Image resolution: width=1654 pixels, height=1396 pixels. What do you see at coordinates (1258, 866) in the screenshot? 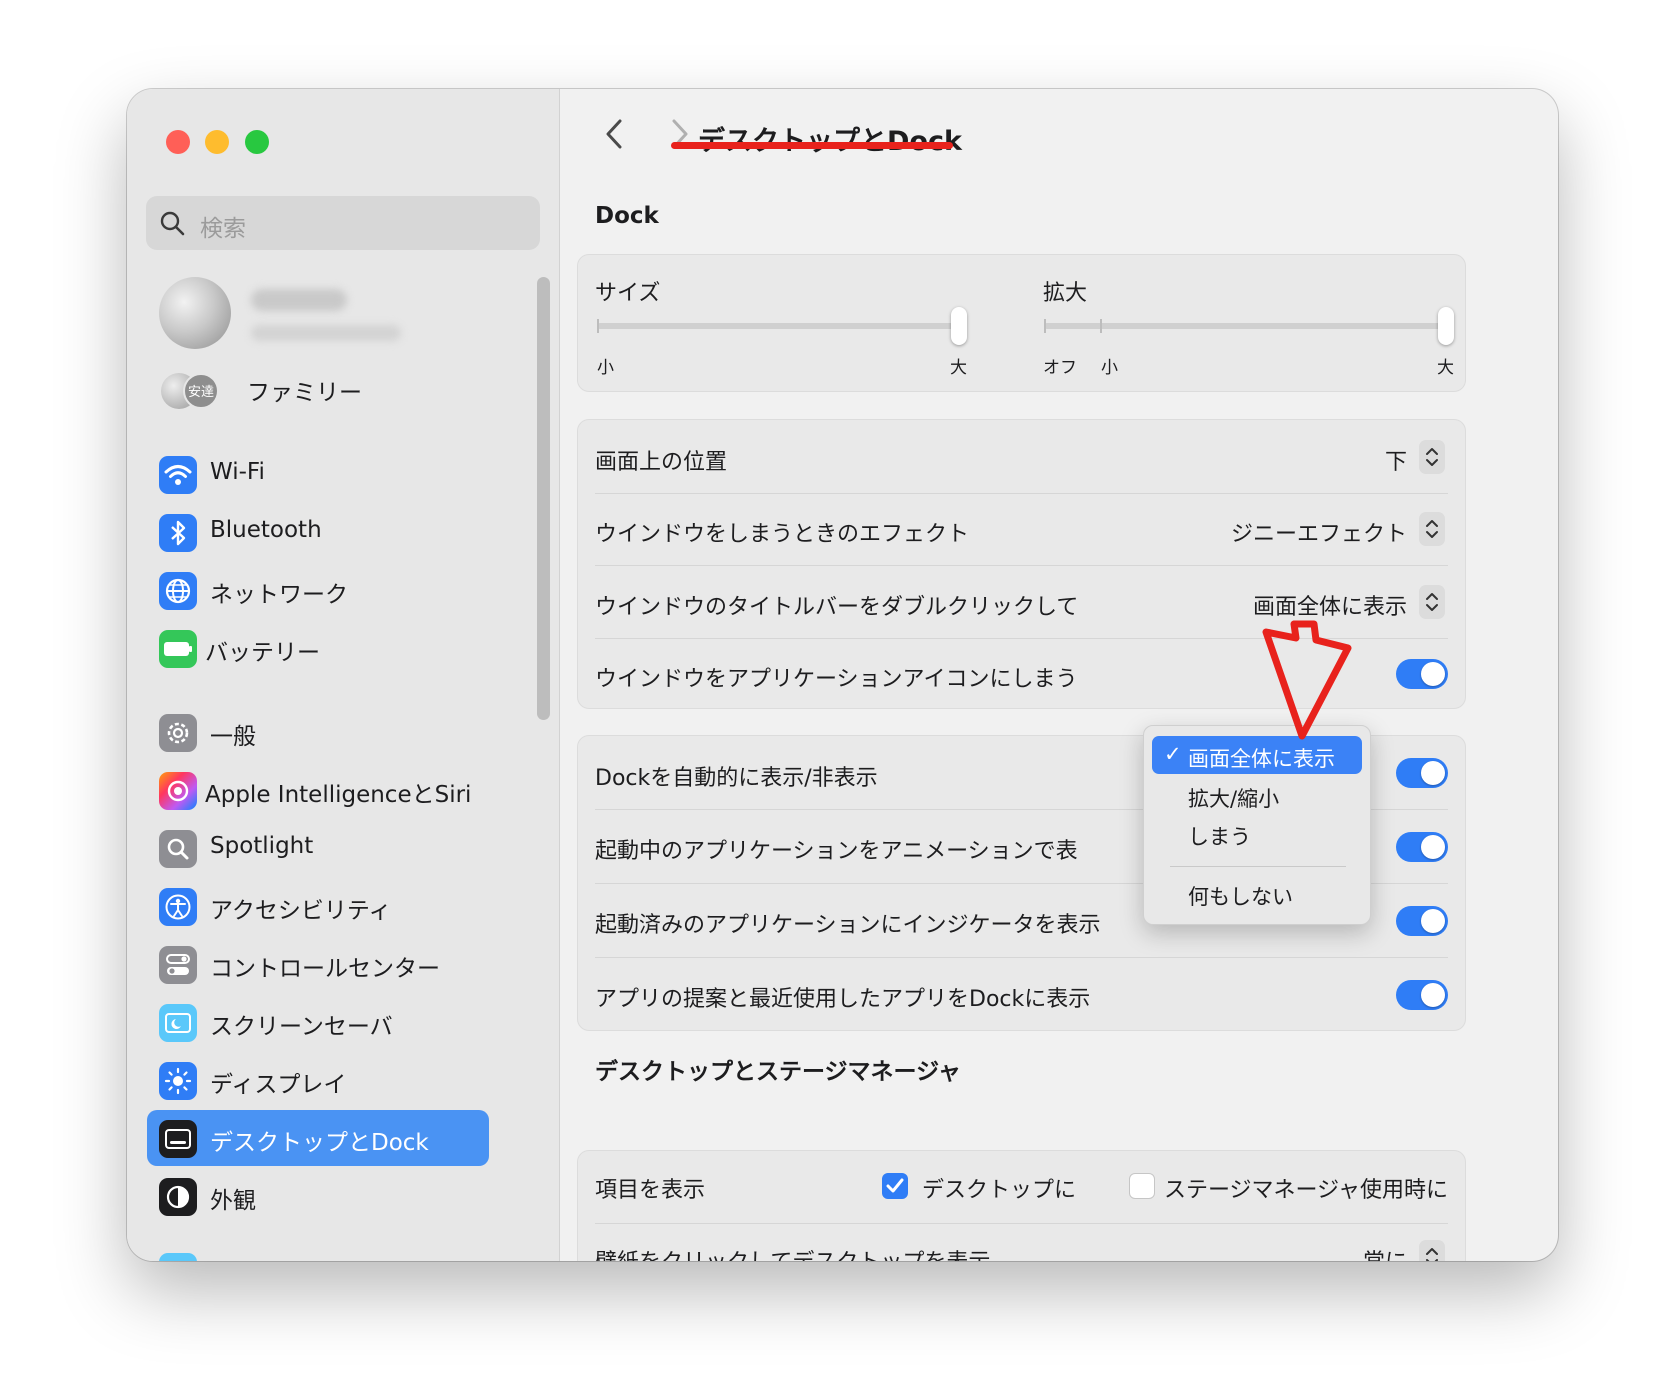
I see `menu-separator` at bounding box center [1258, 866].